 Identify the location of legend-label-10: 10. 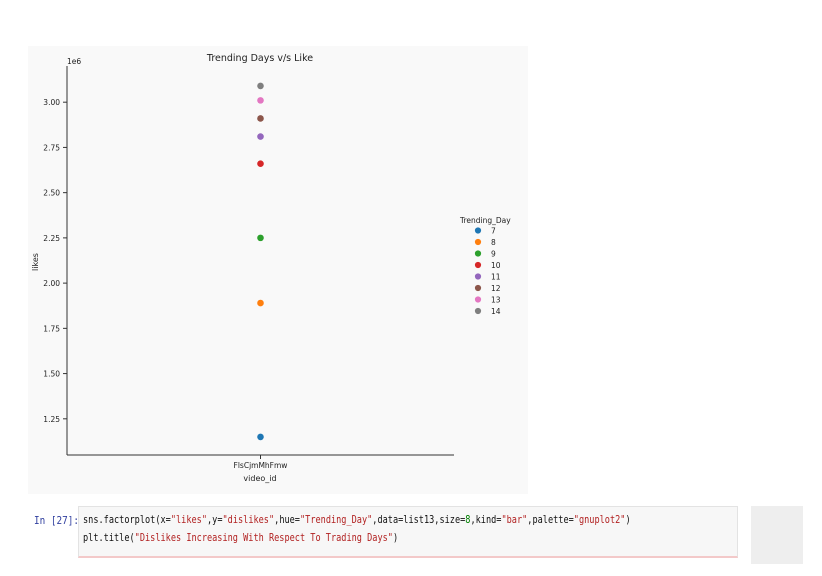
(496, 265).